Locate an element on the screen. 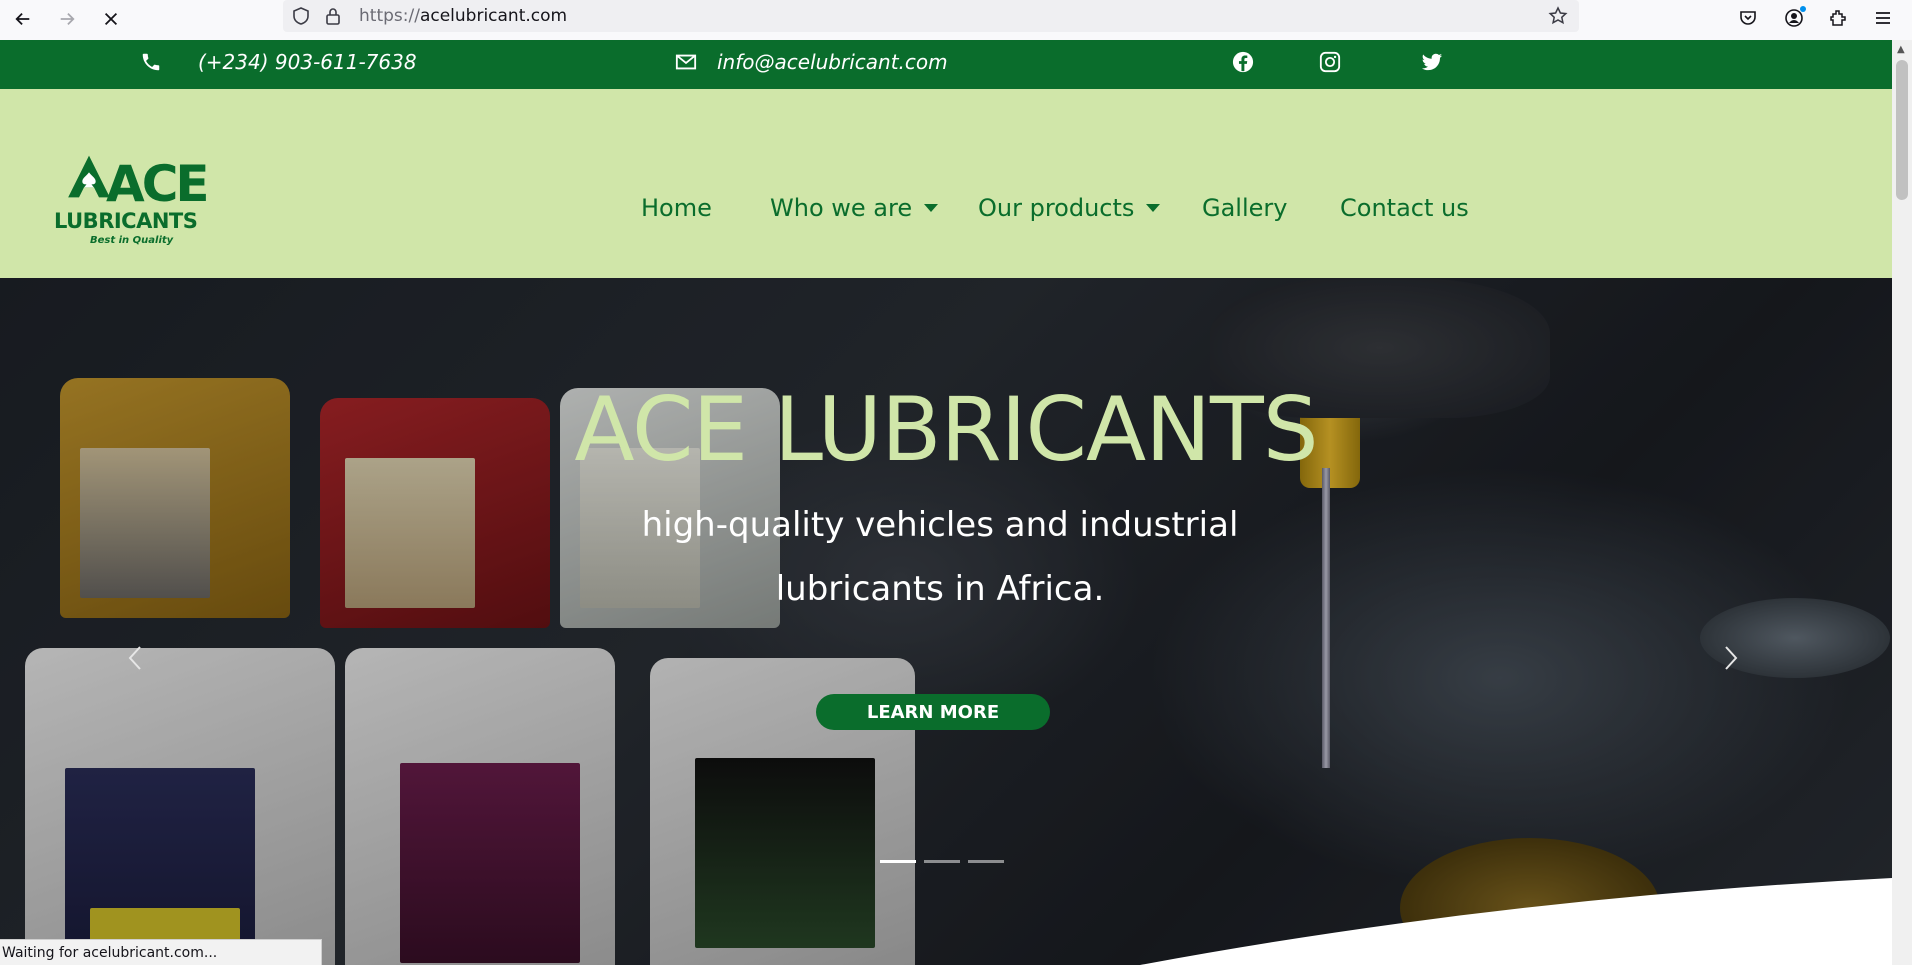  instagram-icon is located at coordinates (1330, 62).